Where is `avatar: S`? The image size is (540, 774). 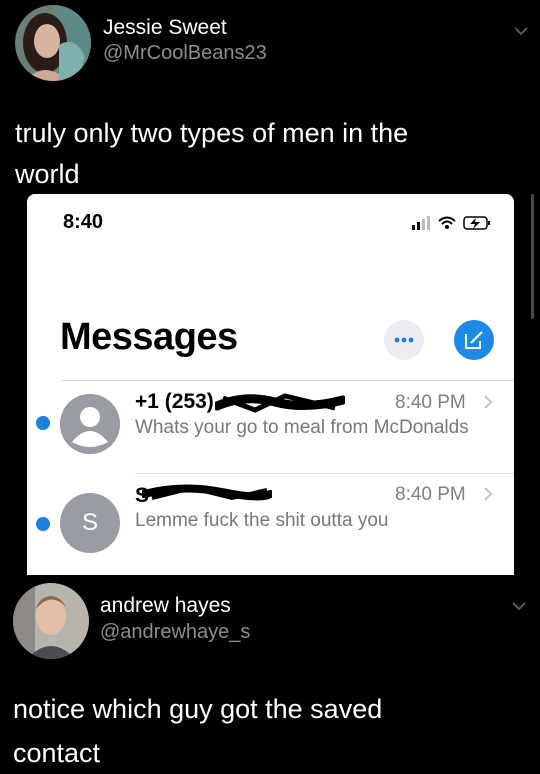
avatar: S is located at coordinates (90, 523).